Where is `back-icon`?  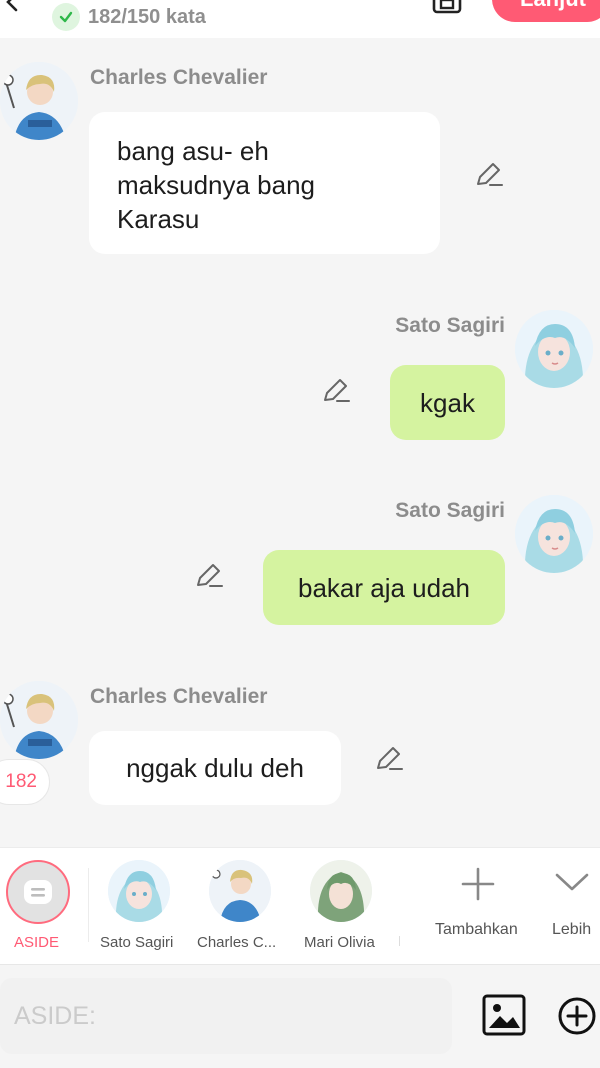 back-icon is located at coordinates (12, 7).